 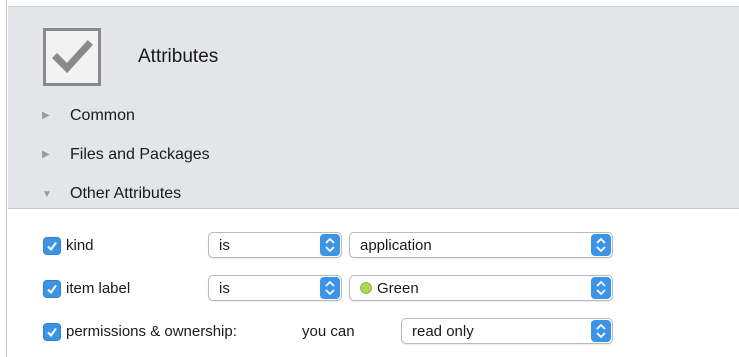 I want to click on label-color-value: Green, so click(x=389, y=288).